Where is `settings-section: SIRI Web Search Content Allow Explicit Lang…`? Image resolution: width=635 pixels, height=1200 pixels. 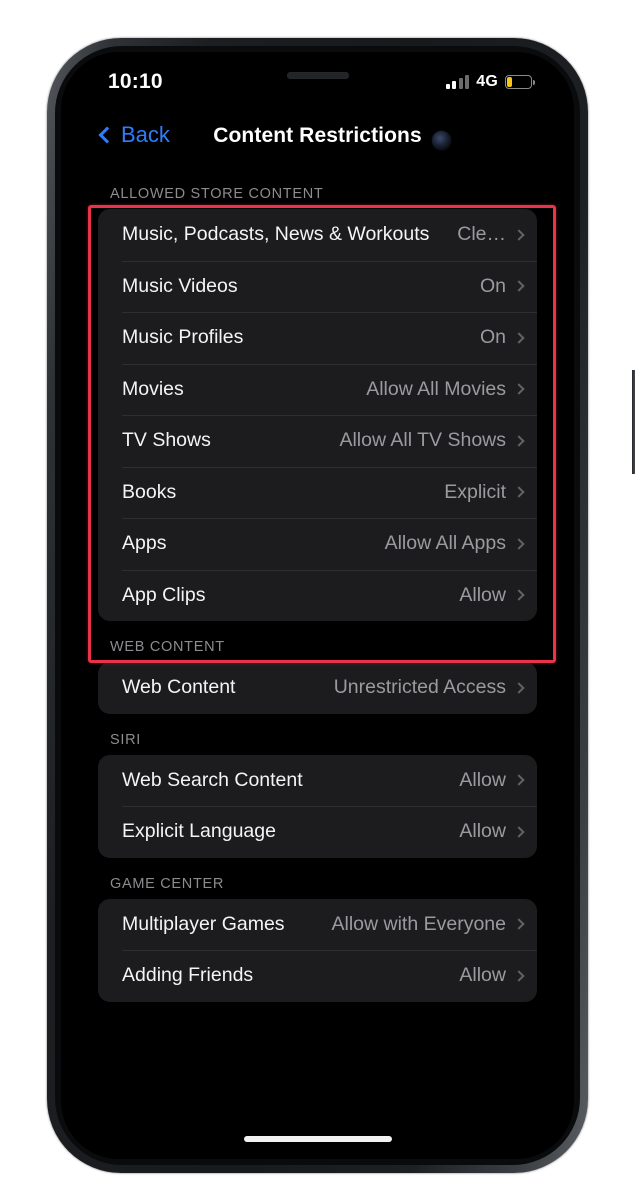
settings-section: SIRI Web Search Content Allow Explicit Lang… is located at coordinates (317, 786).